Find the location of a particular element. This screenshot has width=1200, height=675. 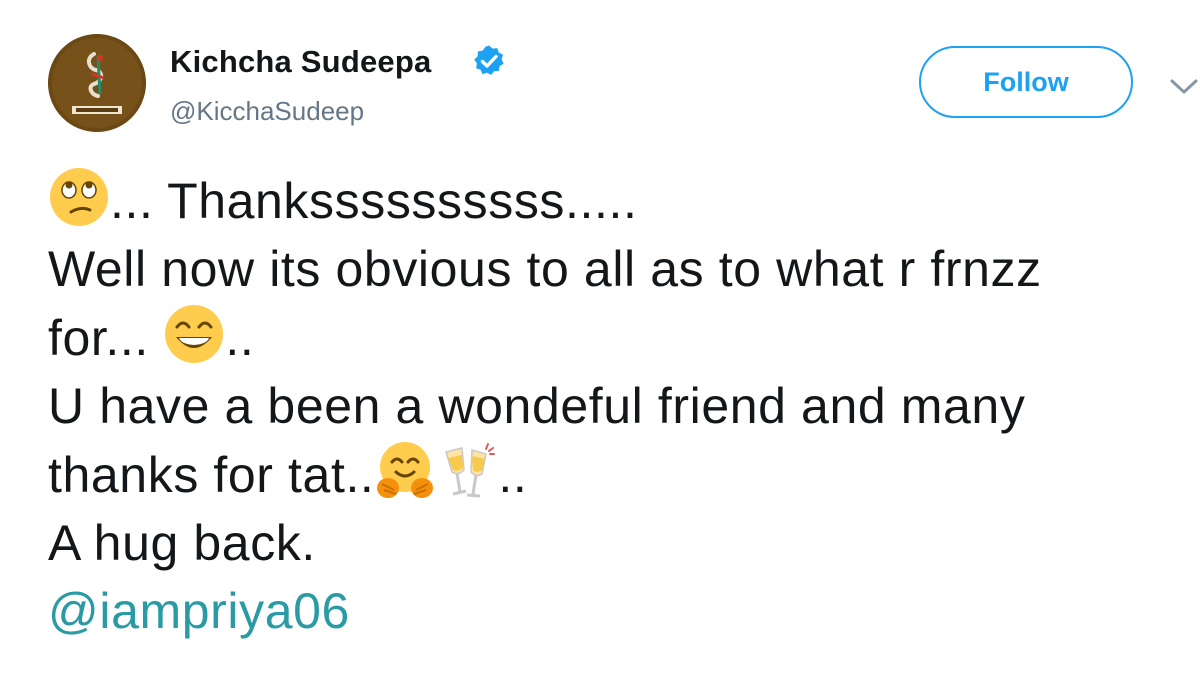

tweet-line: U have a been a wondeful friend and many is located at coordinates (537, 406).